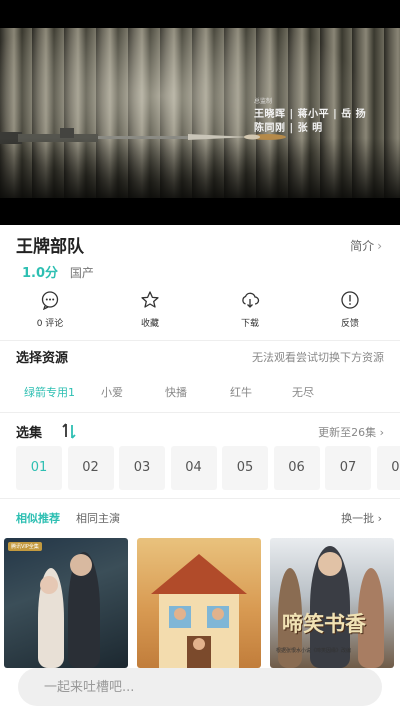 The height and width of the screenshot is (711, 400). Describe the element at coordinates (143, 136) in the screenshot. I see `rifle-image` at that location.